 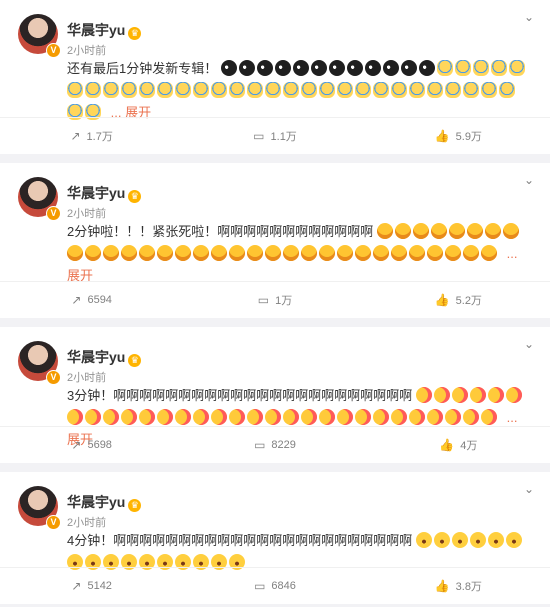 What do you see at coordinates (87, 51) in the screenshot?
I see `post-time: 2小时前` at bounding box center [87, 51].